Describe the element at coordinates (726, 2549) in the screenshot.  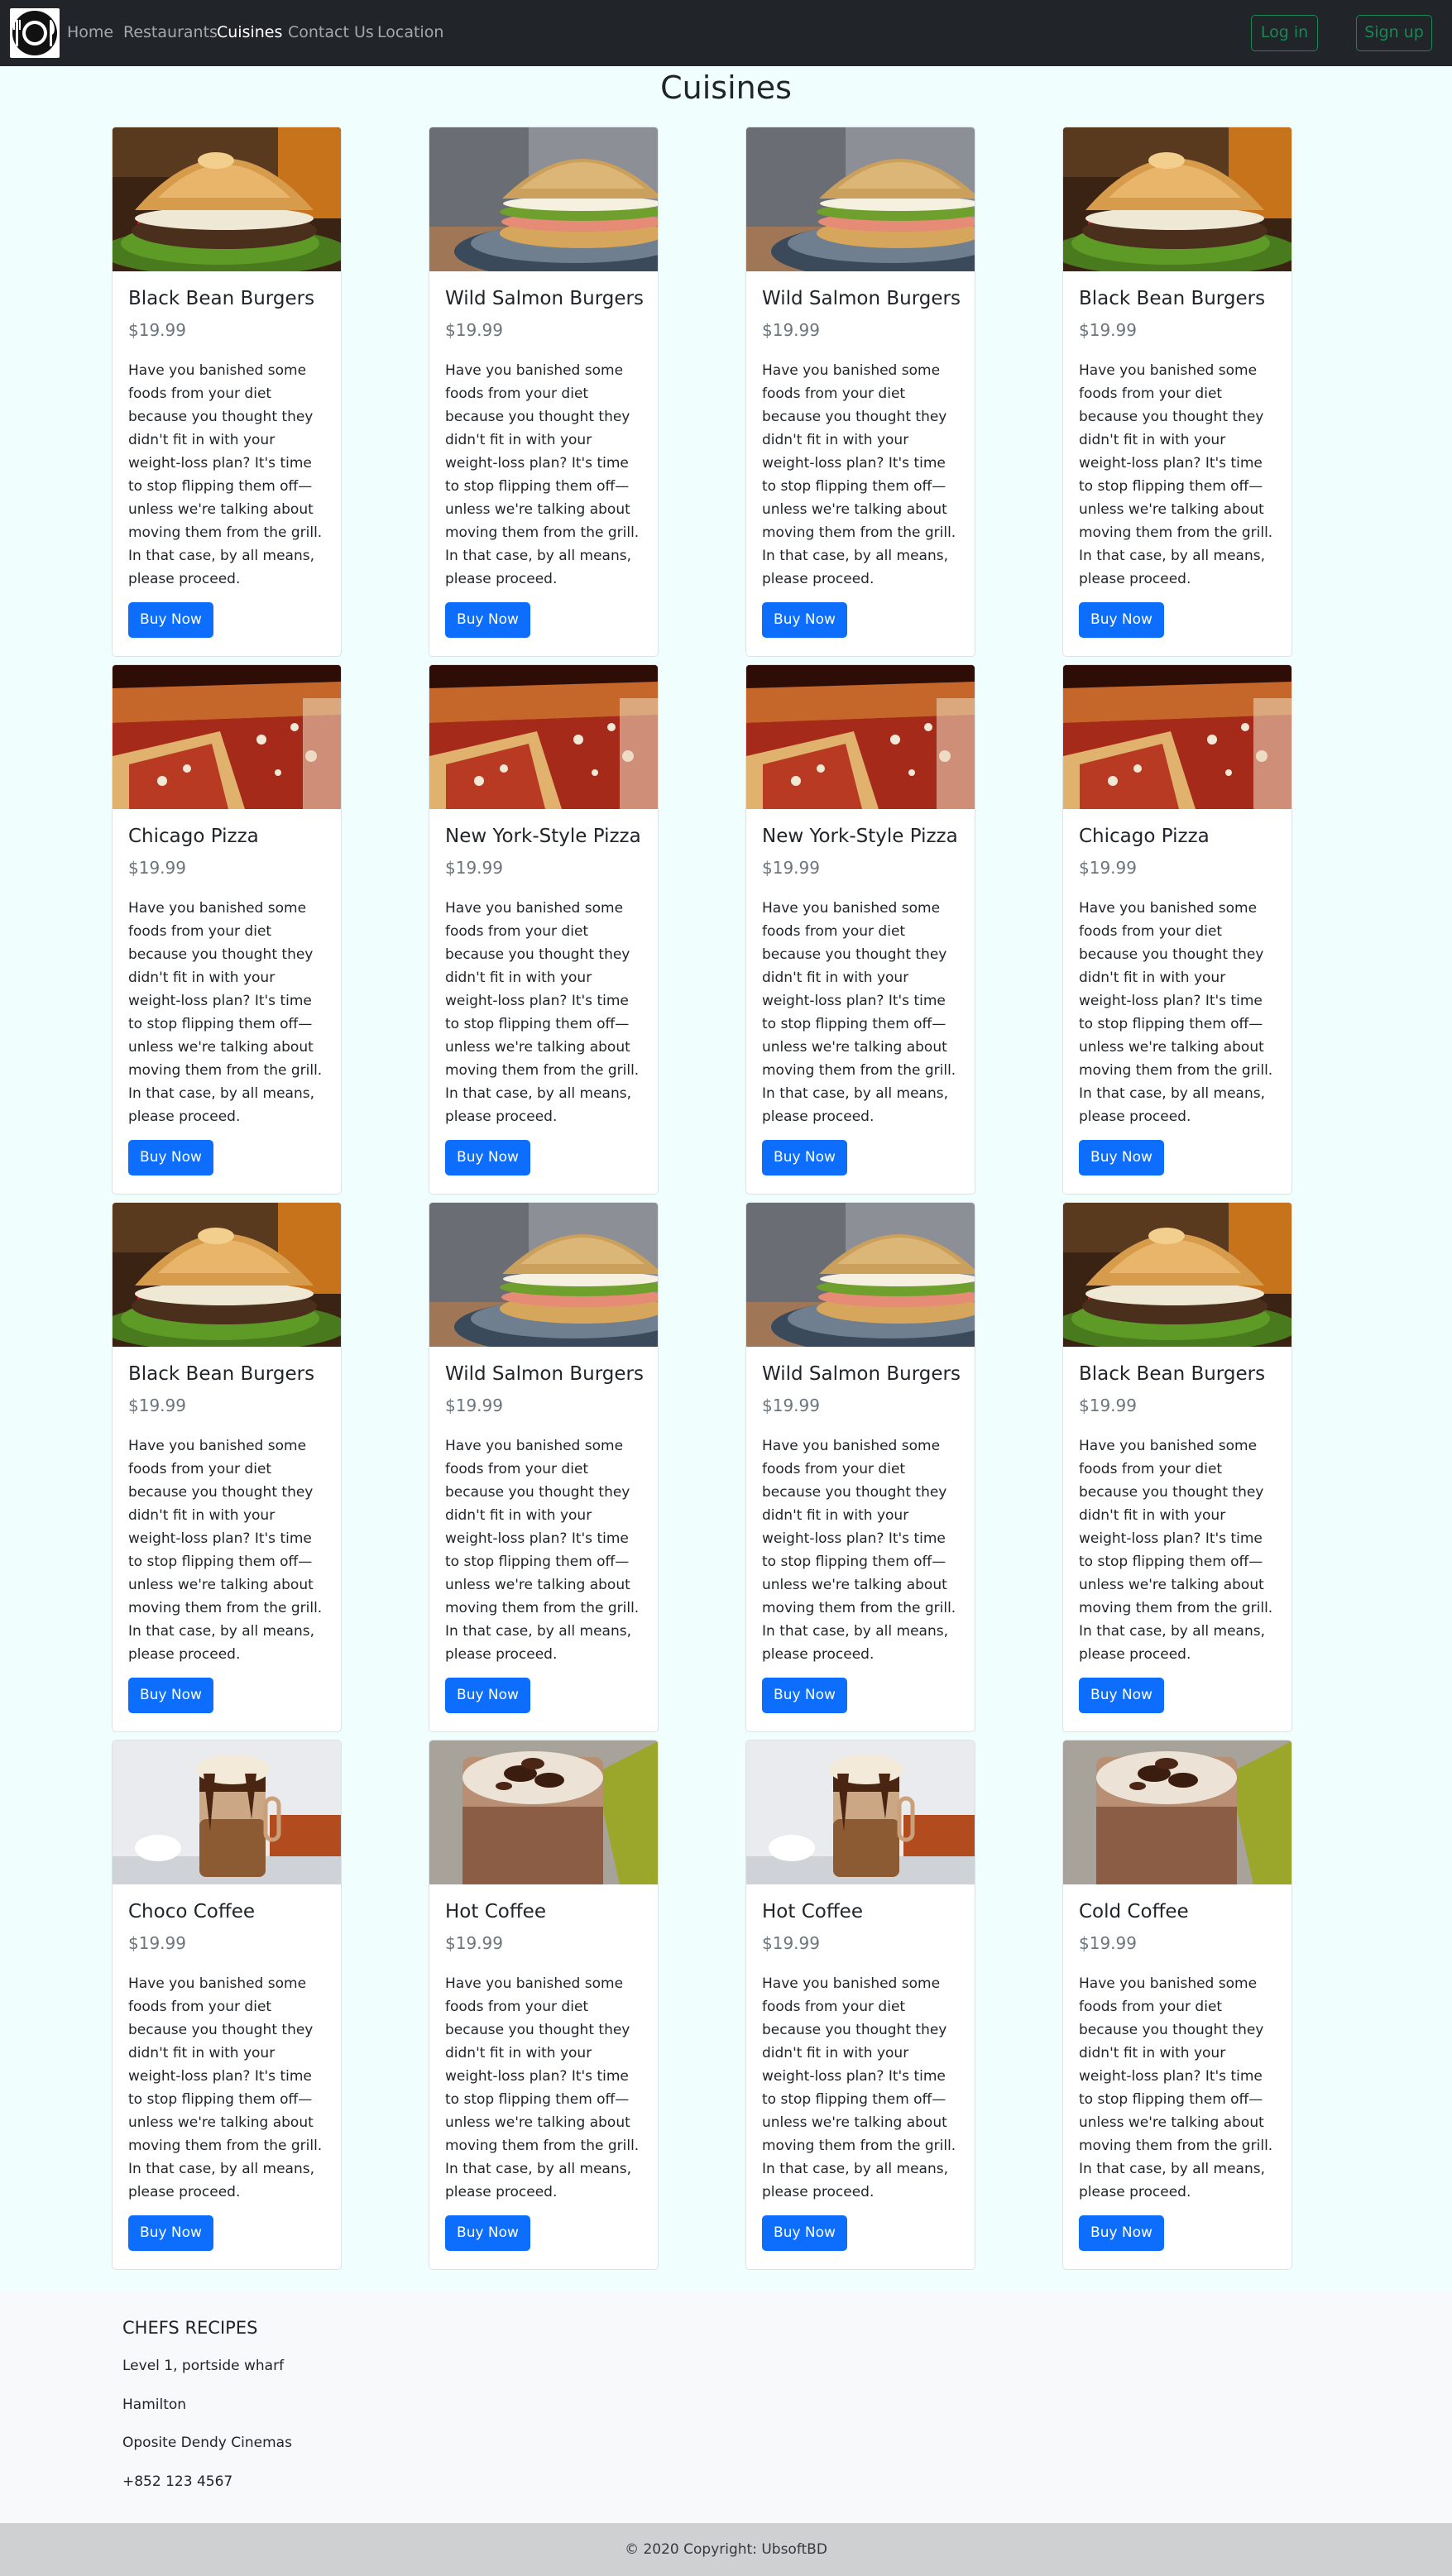
I see `copyright-bar: © 2020 Copyright: UbsoftBD` at that location.